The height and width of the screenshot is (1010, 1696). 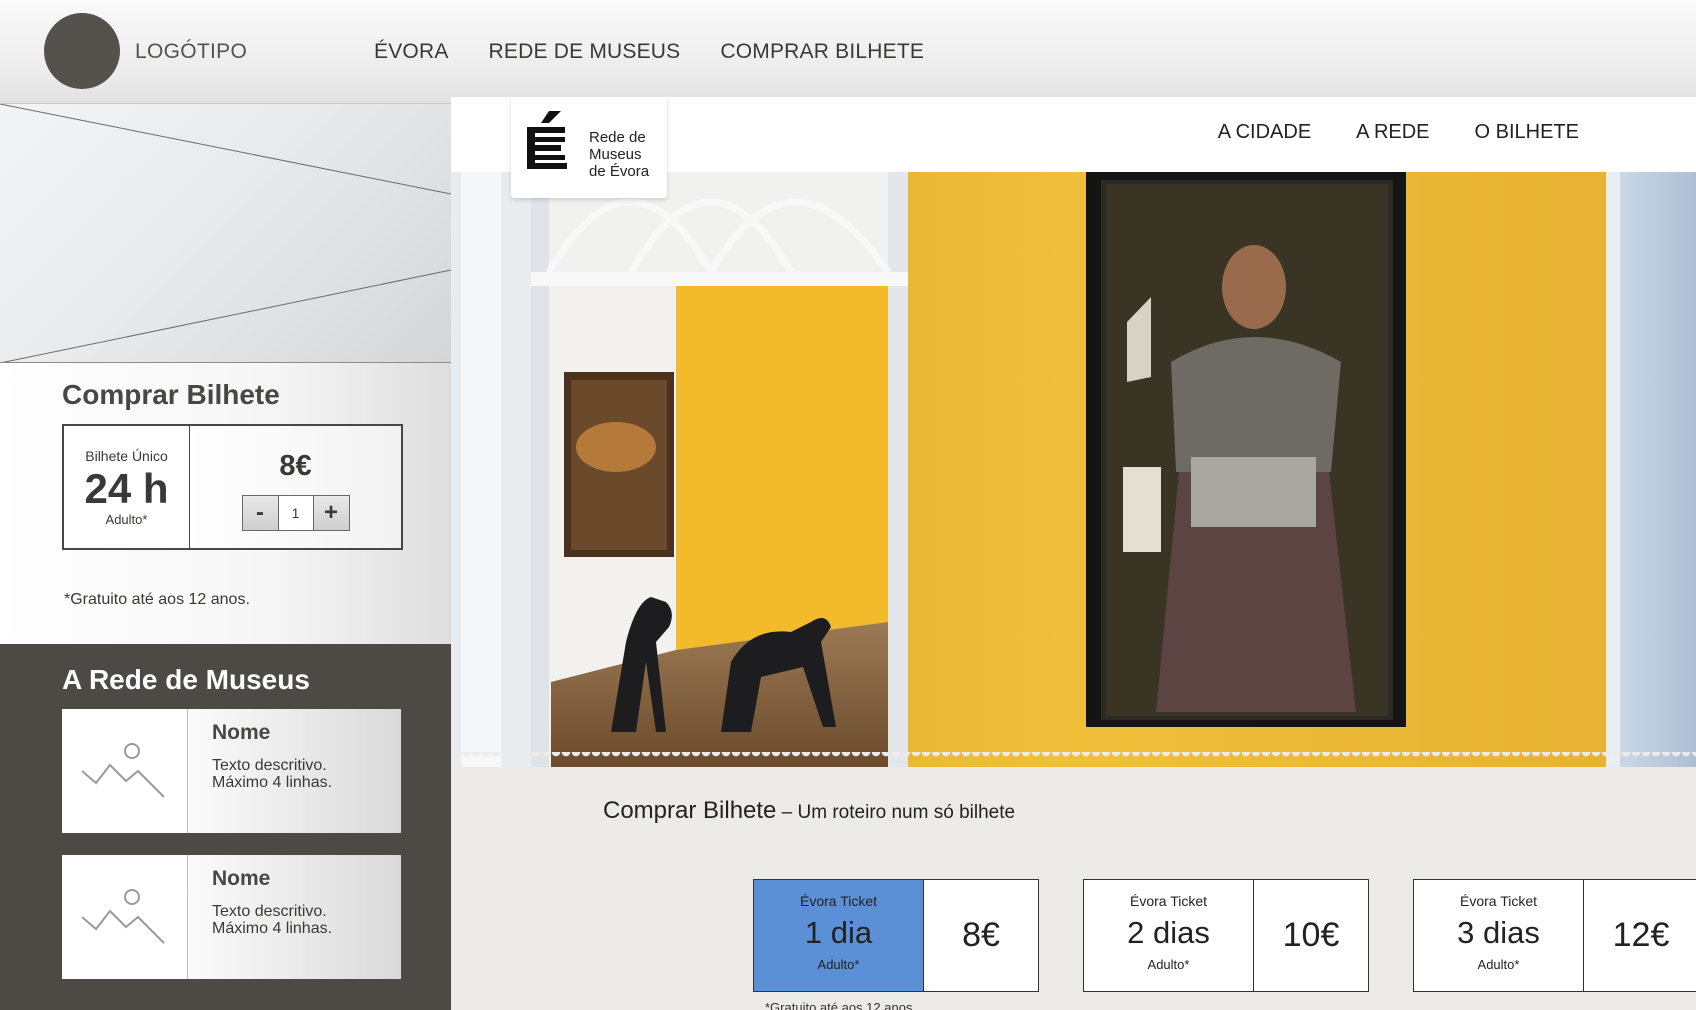 I want to click on ticket-type: Bilhete Único, so click(x=126, y=456).